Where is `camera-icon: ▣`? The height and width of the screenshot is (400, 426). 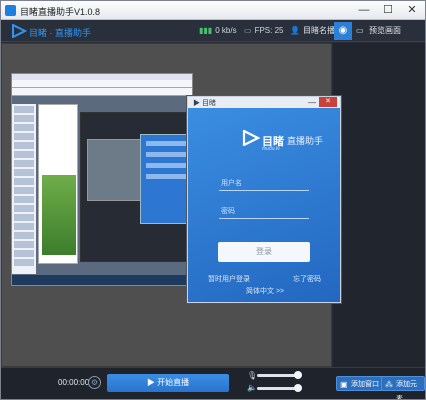
camera-icon: ▣ is located at coordinates (344, 384).